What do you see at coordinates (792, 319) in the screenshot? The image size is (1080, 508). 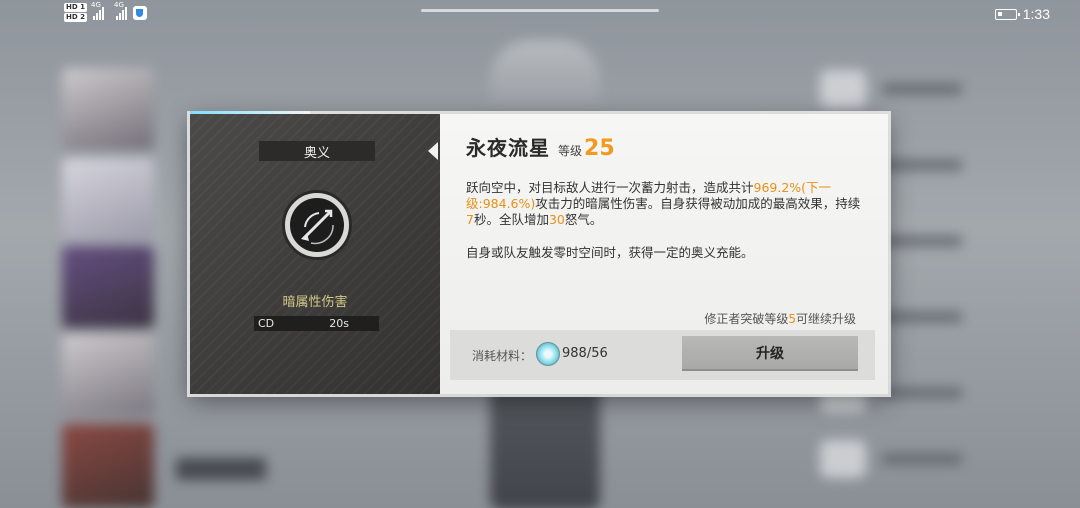 I see `required-level: 5` at bounding box center [792, 319].